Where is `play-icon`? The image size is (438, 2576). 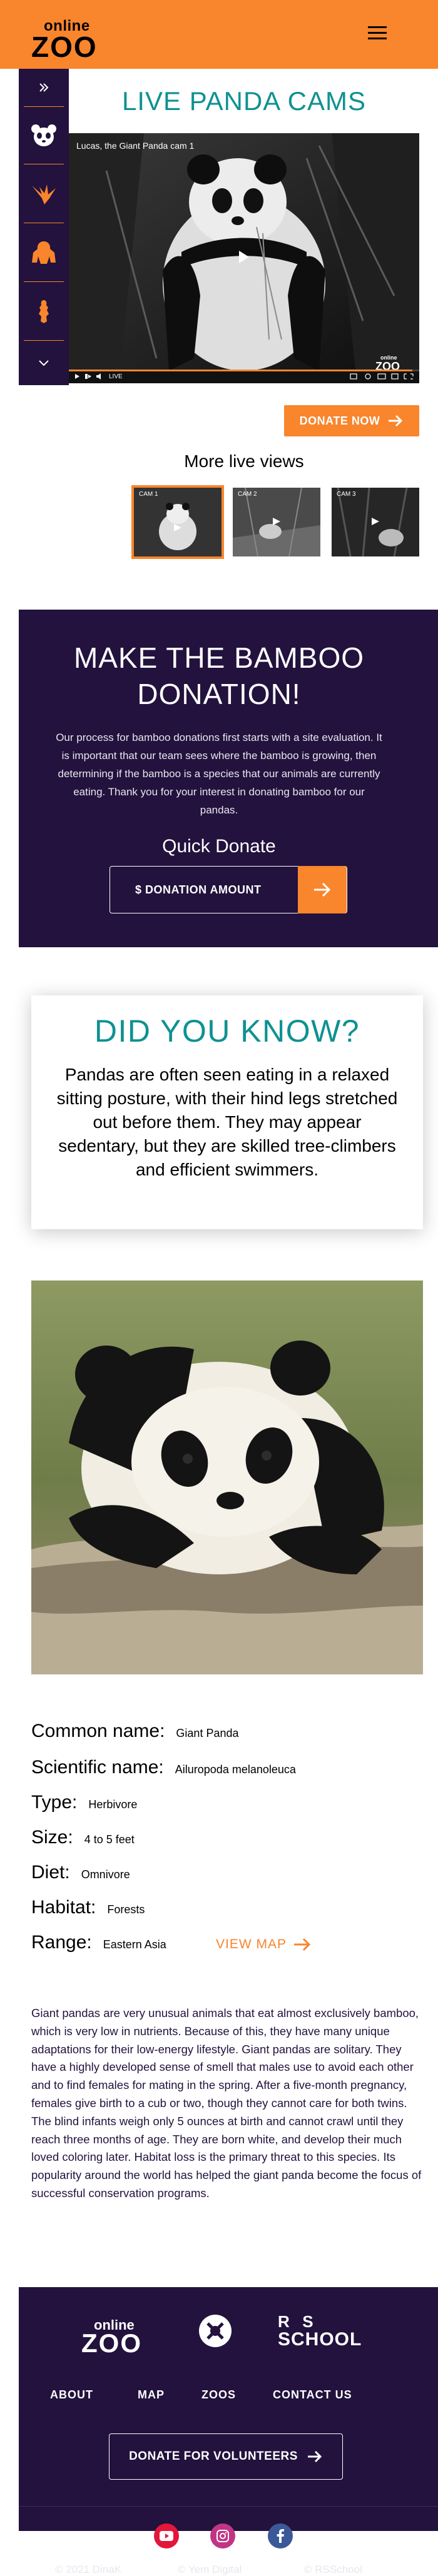
play-icon is located at coordinates (243, 257).